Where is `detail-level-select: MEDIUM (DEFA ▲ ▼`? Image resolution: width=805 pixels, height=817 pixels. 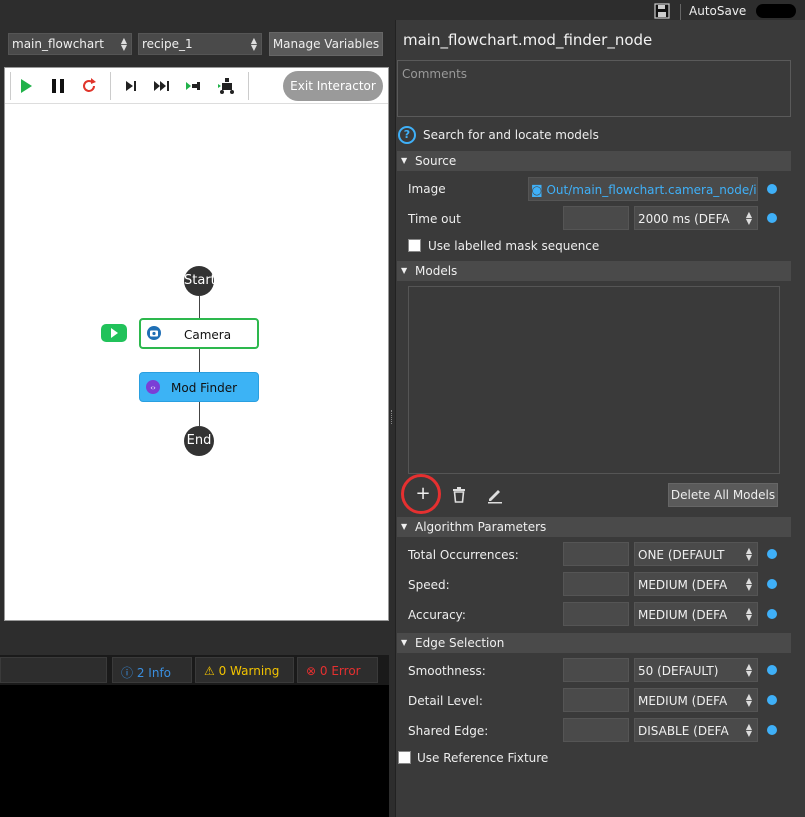
detail-level-select: MEDIUM (DEFA ▲ ▼ is located at coordinates (696, 700).